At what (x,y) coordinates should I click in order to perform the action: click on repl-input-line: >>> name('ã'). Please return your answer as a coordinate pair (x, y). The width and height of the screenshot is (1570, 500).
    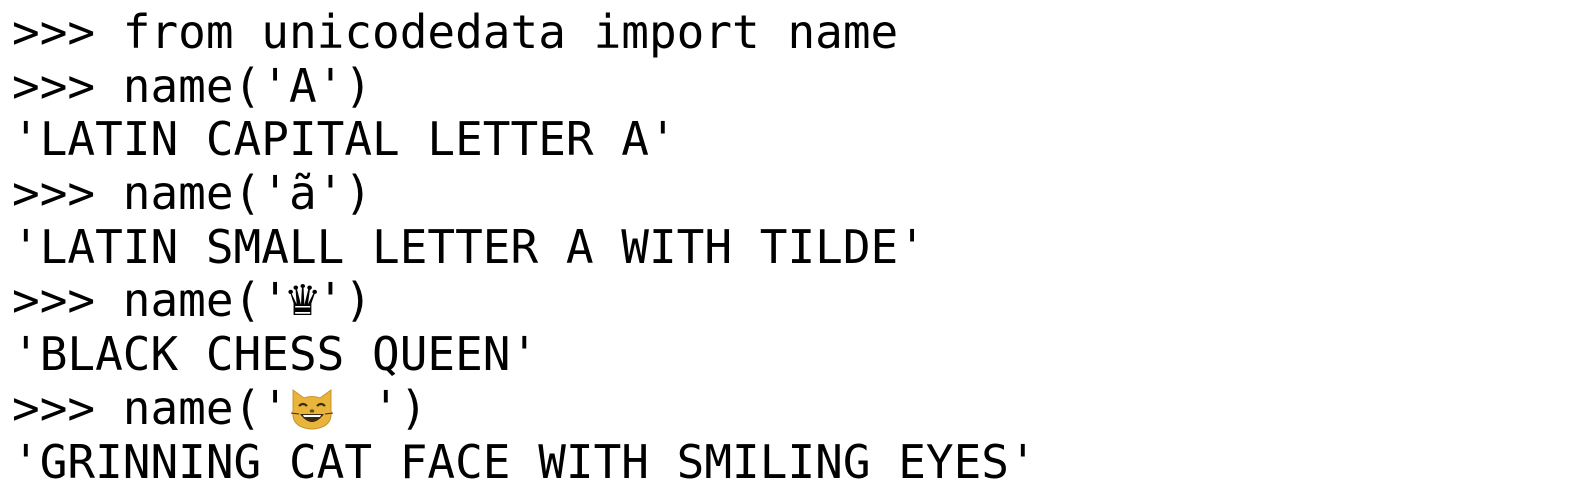
    Looking at the image, I should click on (524, 193).